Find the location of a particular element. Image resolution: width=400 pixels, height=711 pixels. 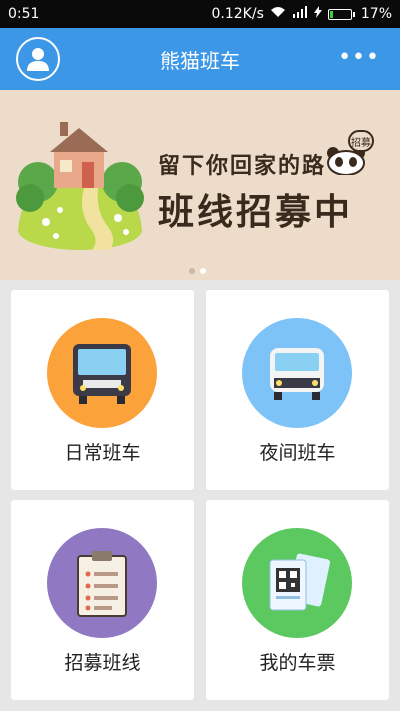

daily-shuttle-card: 日常班车 is located at coordinates (102, 390).